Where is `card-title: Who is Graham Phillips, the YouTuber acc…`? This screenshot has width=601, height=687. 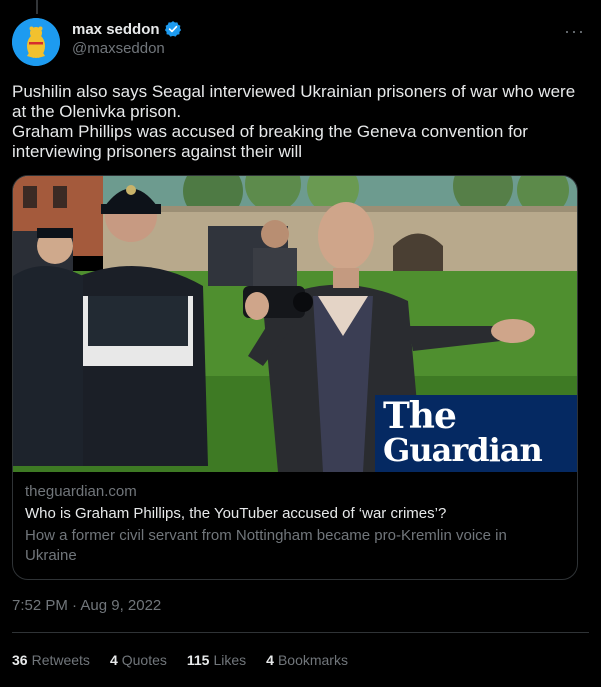 card-title: Who is Graham Phillips, the YouTuber acc… is located at coordinates (295, 514).